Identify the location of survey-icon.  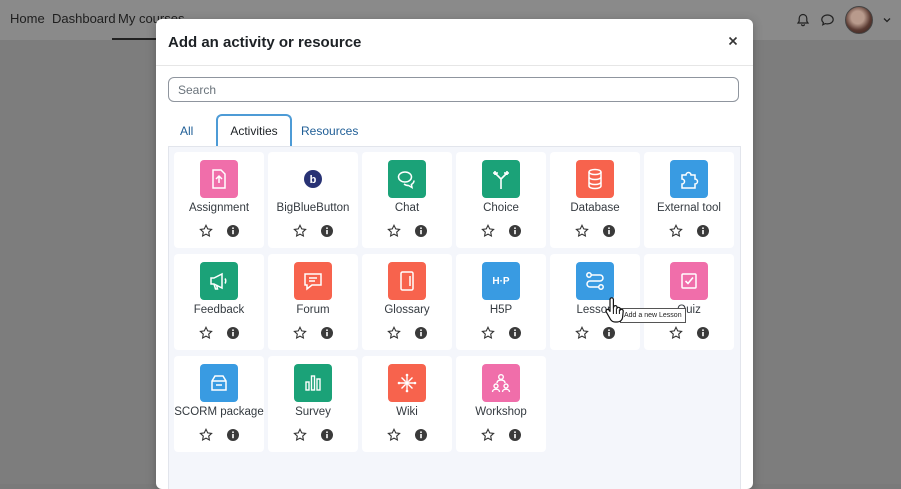
(313, 383).